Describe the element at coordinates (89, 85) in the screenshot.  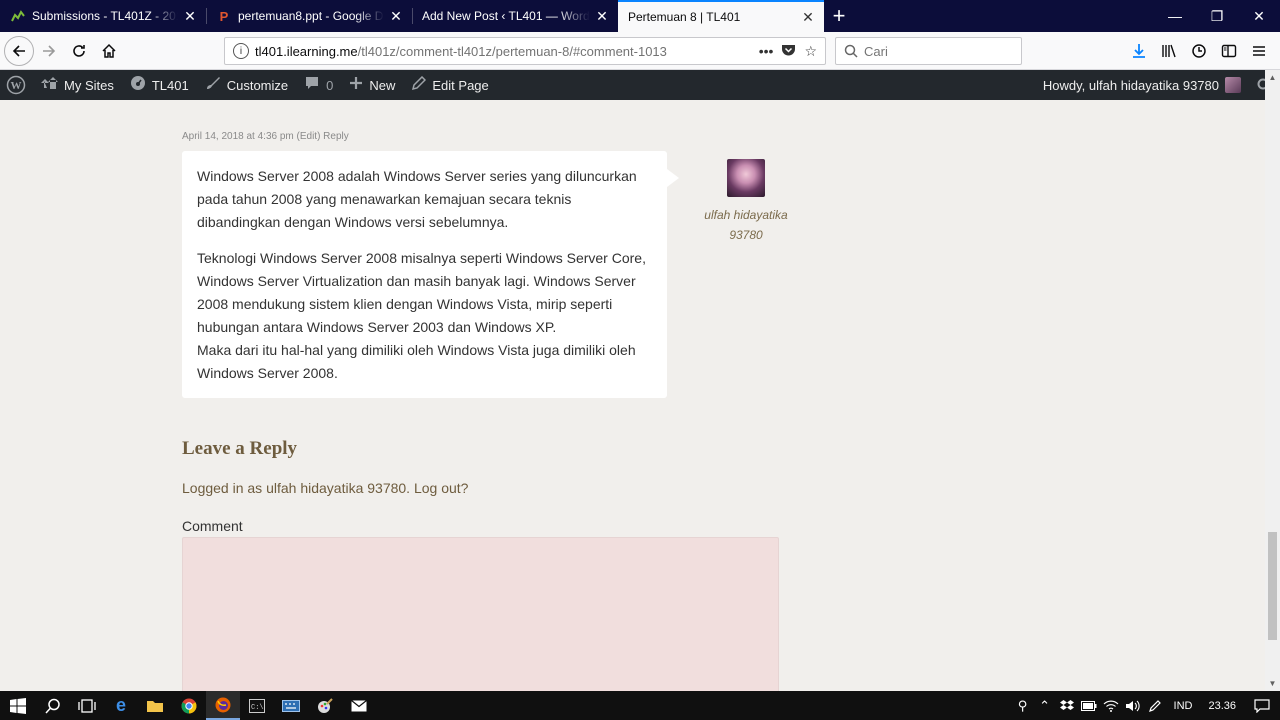
I see `my-sites-label: My Sites` at that location.